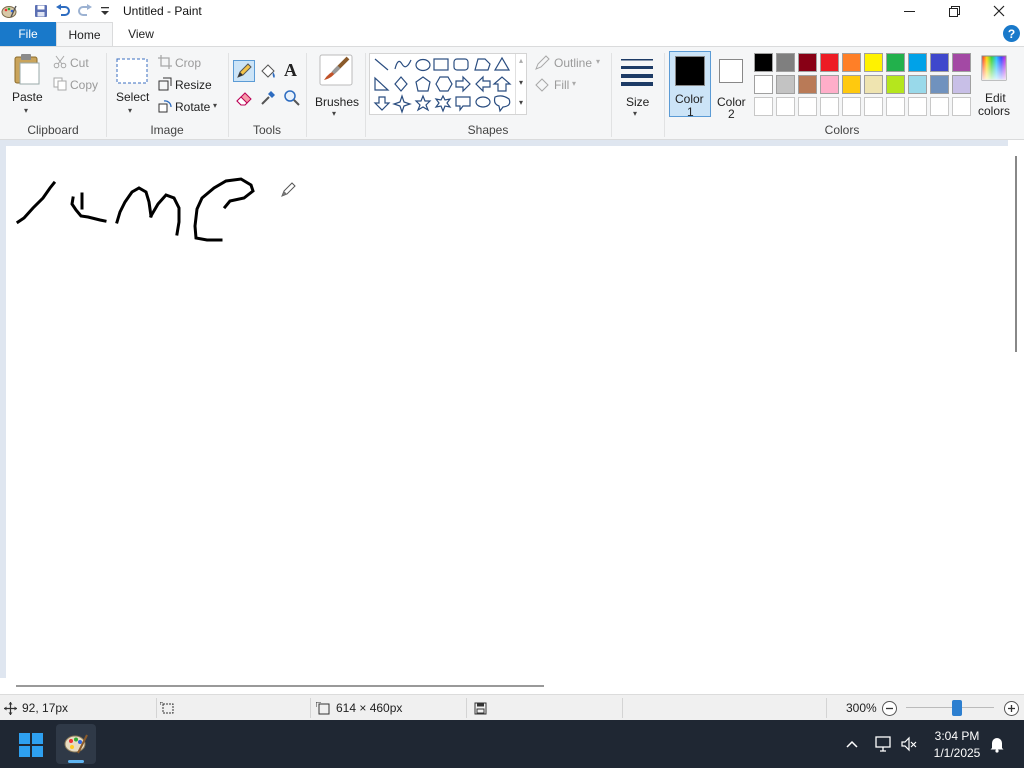 This screenshot has width=1024, height=768. What do you see at coordinates (637, 85) in the screenshot?
I see `size-button: Size ▾` at bounding box center [637, 85].